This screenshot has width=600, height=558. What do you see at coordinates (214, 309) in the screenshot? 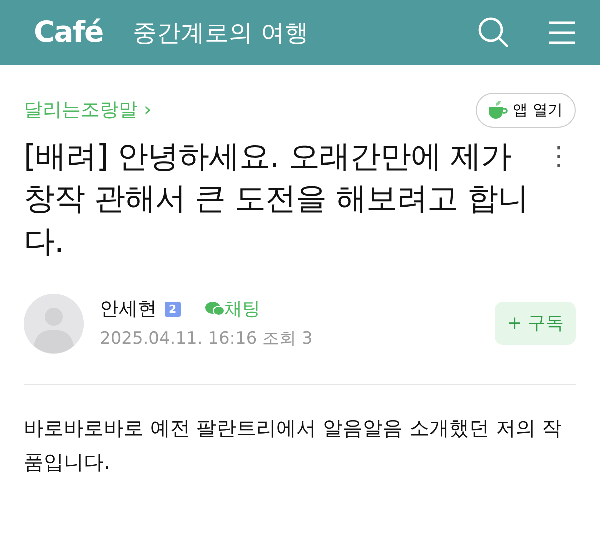
I see `chat-icon` at bounding box center [214, 309].